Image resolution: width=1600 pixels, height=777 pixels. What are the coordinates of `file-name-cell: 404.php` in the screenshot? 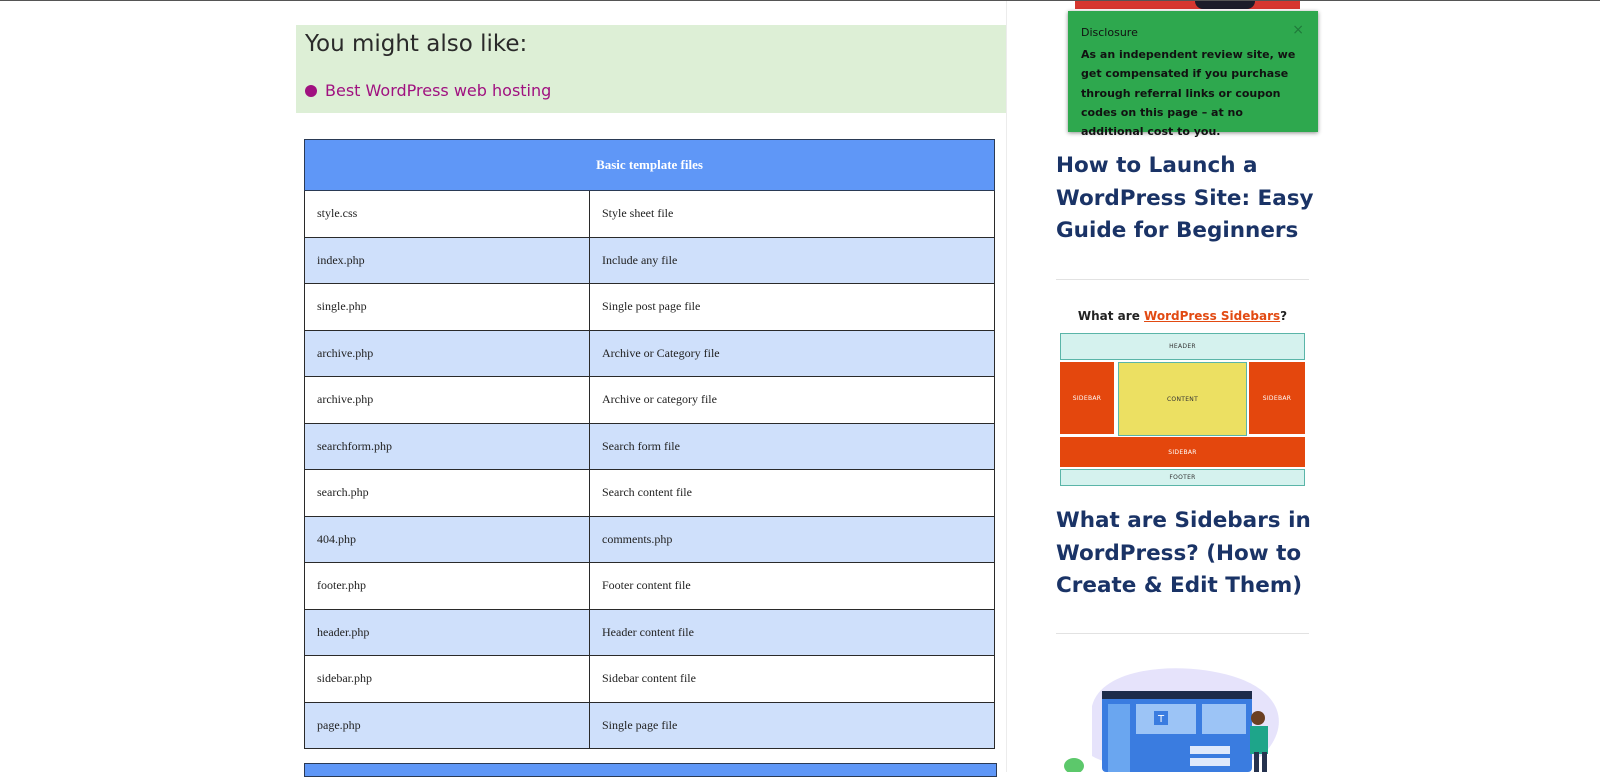 It's located at (447, 539).